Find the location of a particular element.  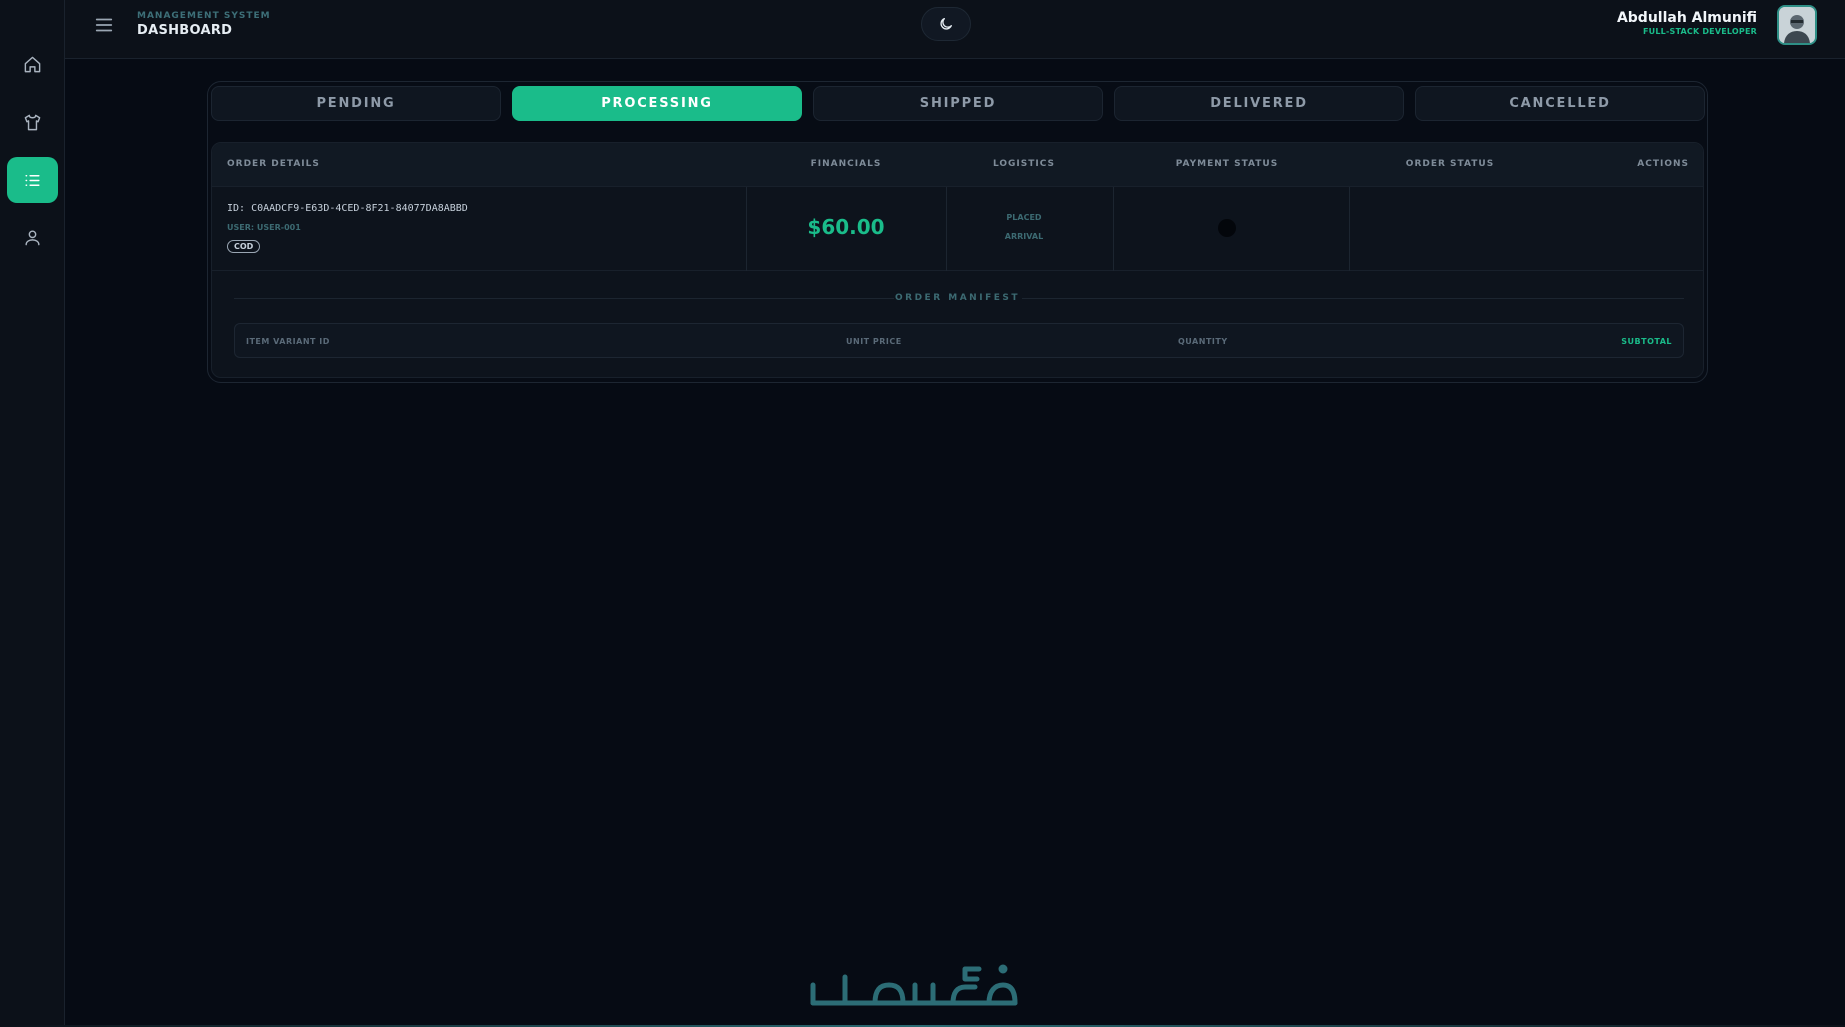

tab-cancelled: CANCELLED is located at coordinates (1560, 103).